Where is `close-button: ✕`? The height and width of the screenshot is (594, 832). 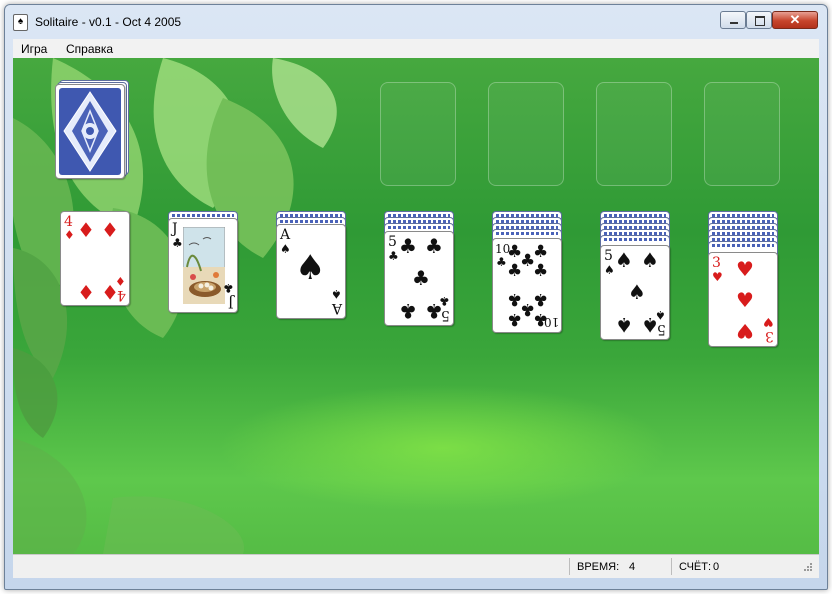
close-button: ✕ is located at coordinates (795, 20).